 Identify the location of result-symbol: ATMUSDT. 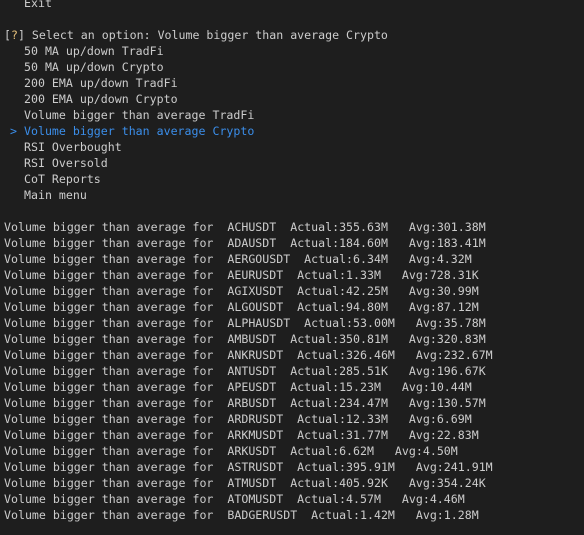
(252, 483).